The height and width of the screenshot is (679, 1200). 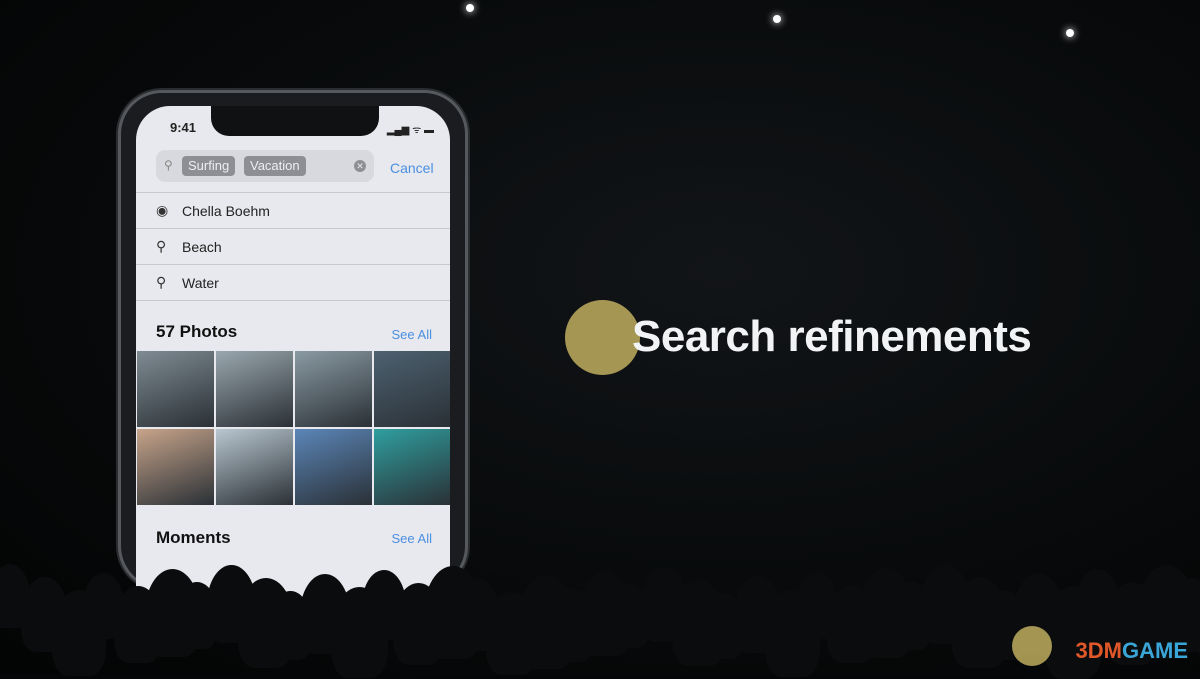 I want to click on status-time: 9:41, so click(x=183, y=127).